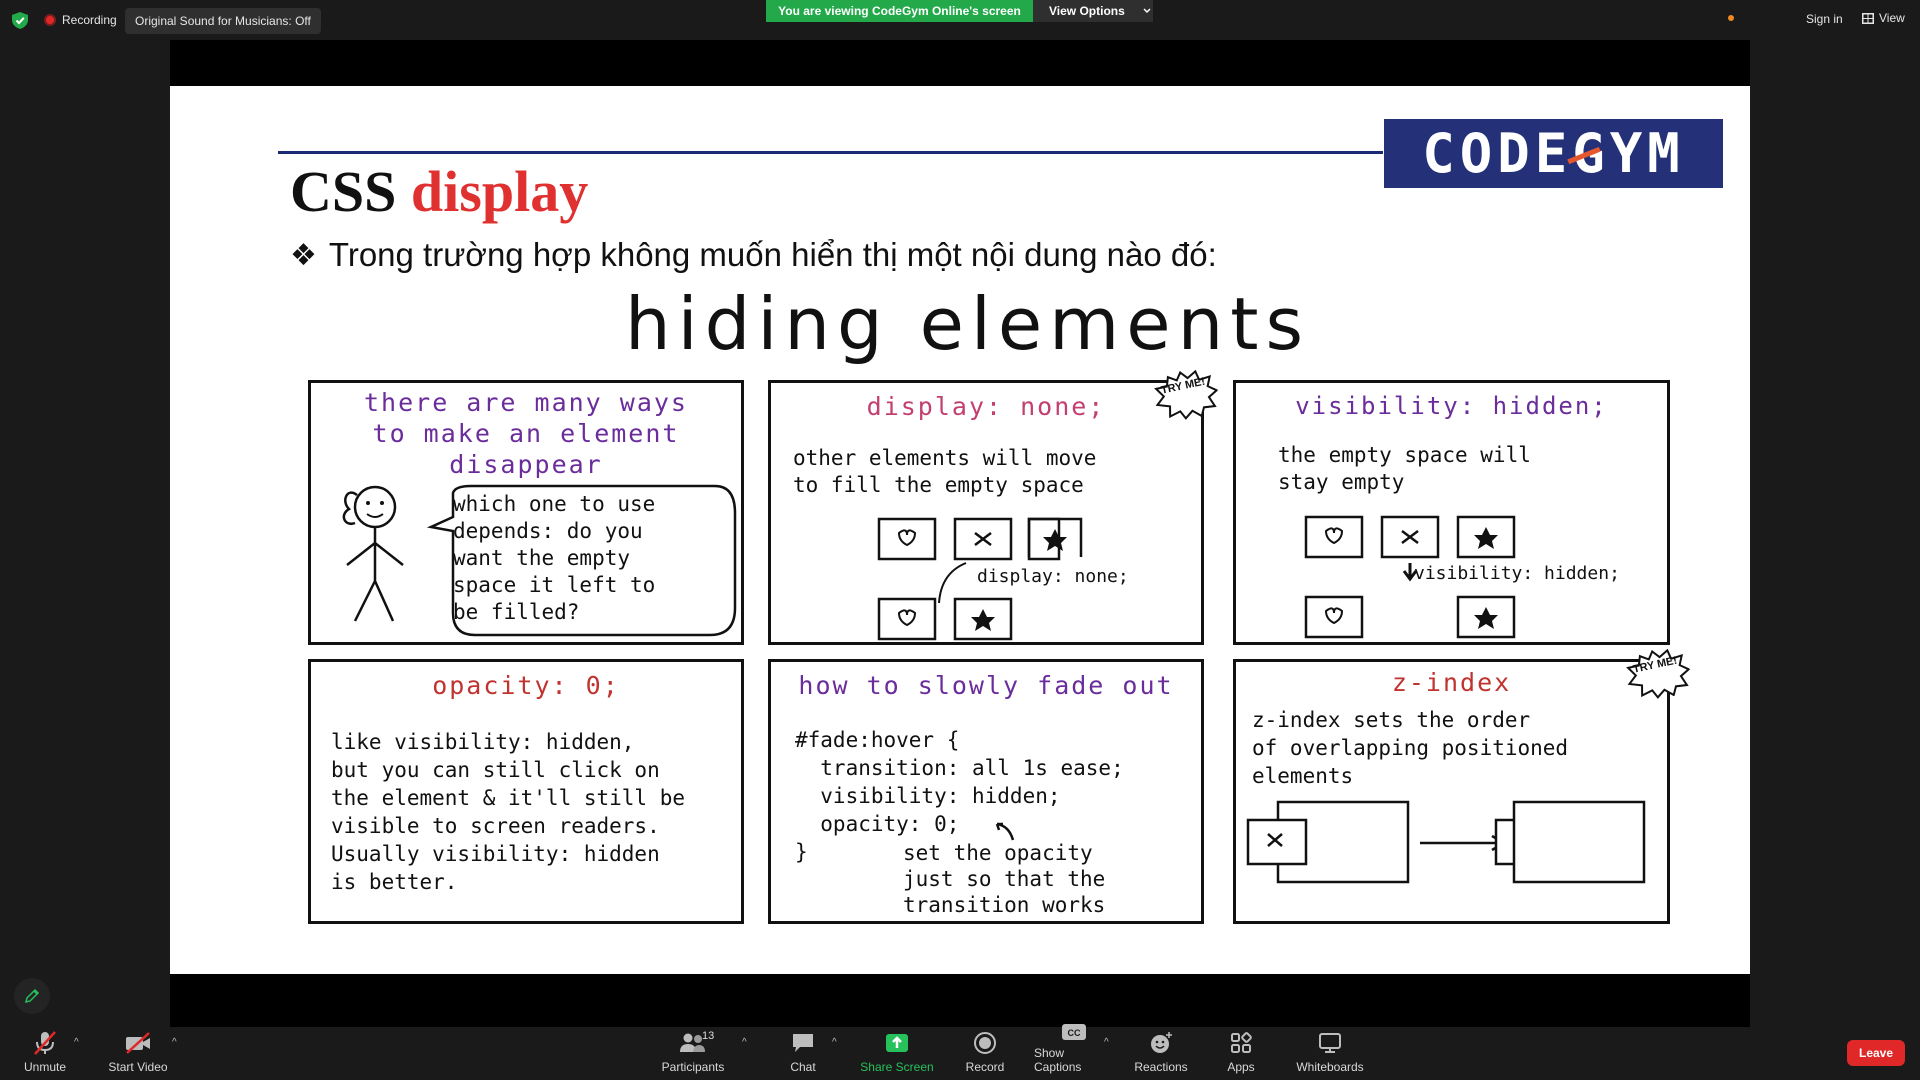 This screenshot has width=1920, height=1080. I want to click on start-video-label: Start Video, so click(138, 1067).